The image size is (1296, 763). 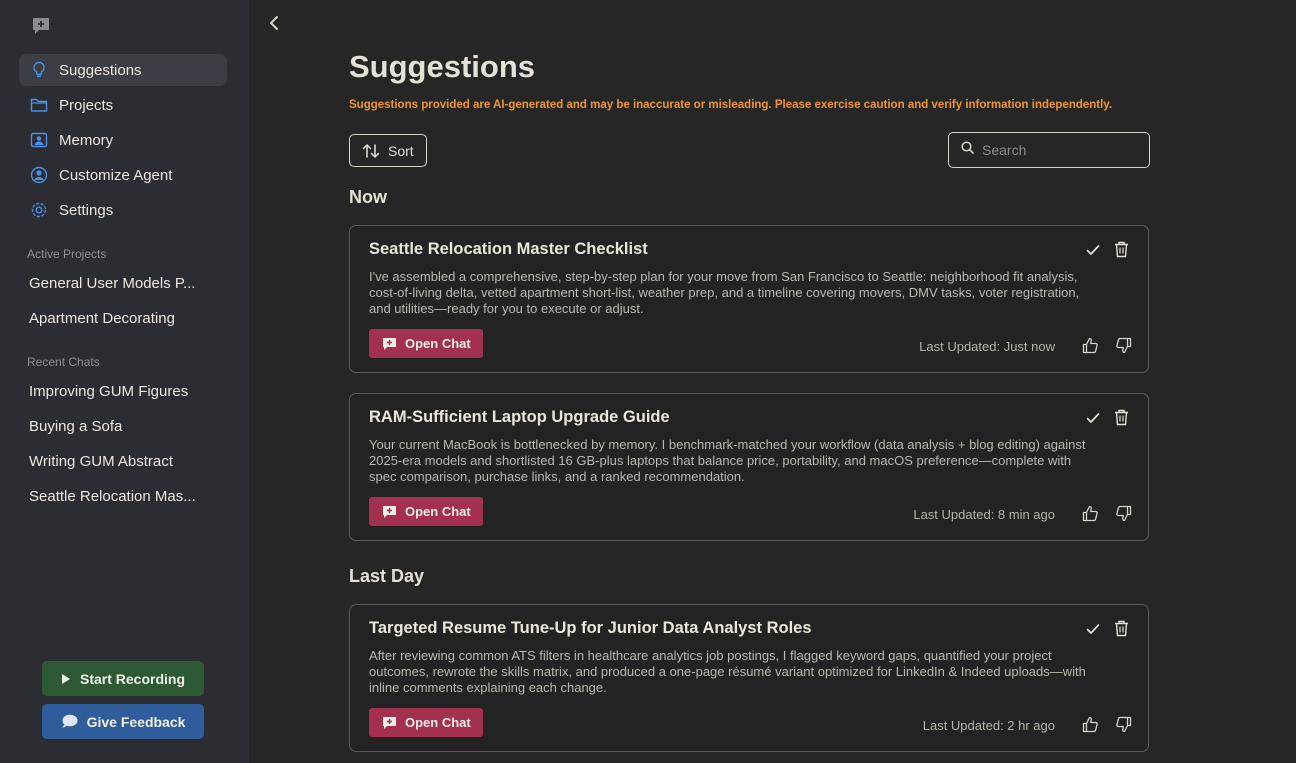 I want to click on recent-chat-item: Buying a Sofa, so click(x=116, y=426).